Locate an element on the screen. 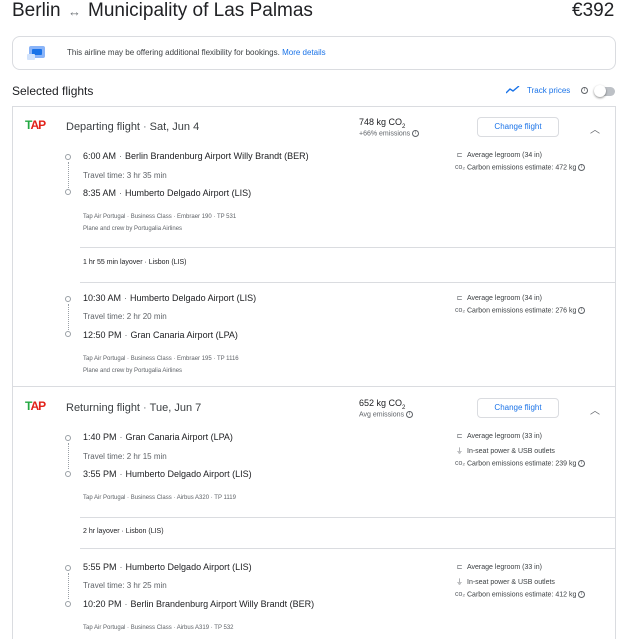 This screenshot has width=624, height=639. departure-row: 10:30 AM · Humberto Delgado Airport (LIS) is located at coordinates (170, 298).